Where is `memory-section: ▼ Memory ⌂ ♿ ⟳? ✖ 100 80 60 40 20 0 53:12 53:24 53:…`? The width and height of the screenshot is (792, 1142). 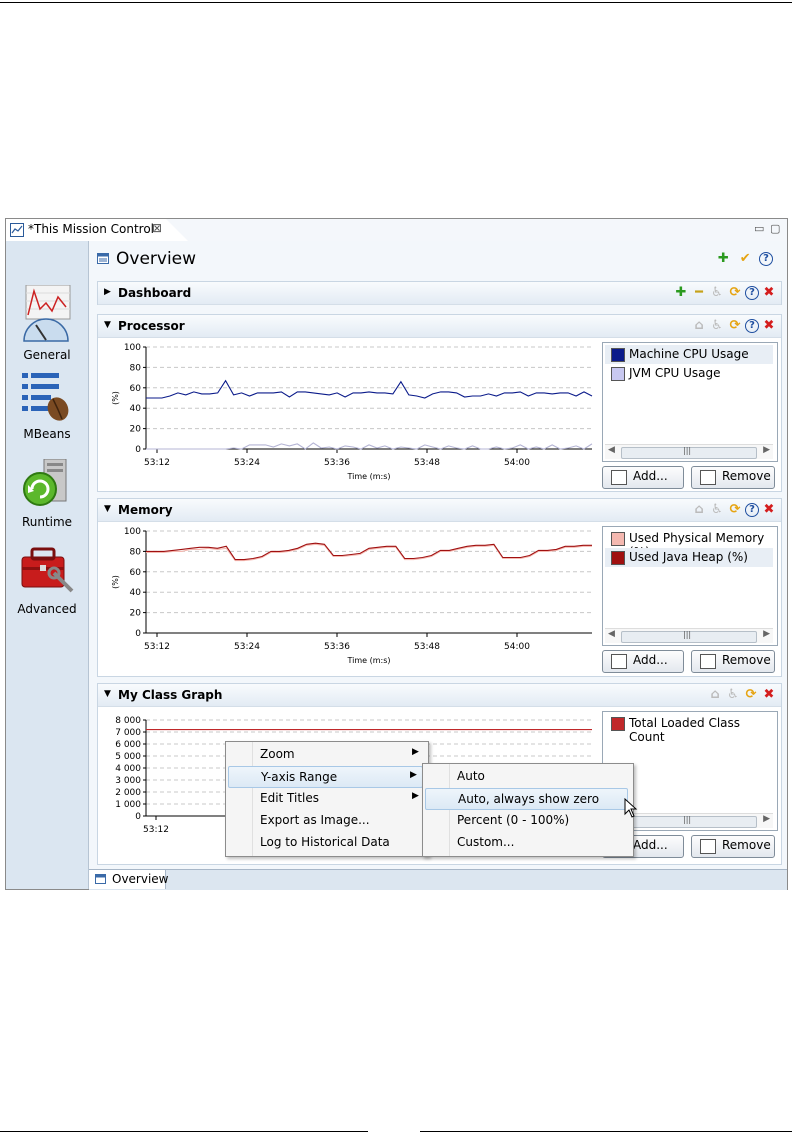 memory-section: ▼ Memory ⌂ ♿ ⟳? ✖ 100 80 60 40 20 0 53:12 53:24 53:… is located at coordinates (439, 587).